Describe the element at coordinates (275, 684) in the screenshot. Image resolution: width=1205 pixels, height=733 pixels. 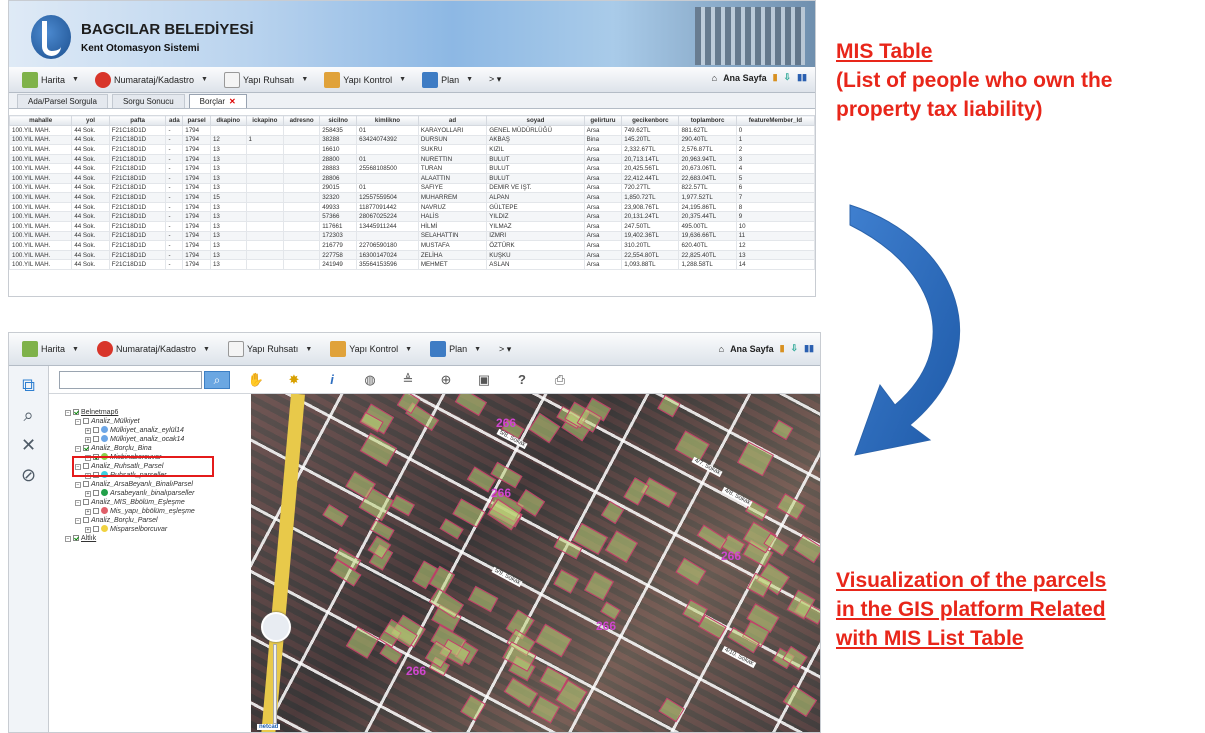
I see `zoom-slider` at that location.